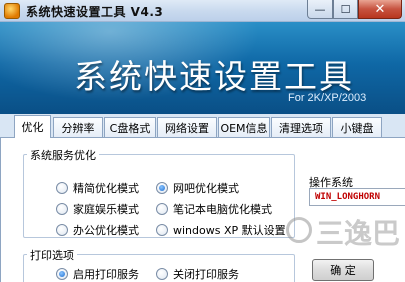 The width and height of the screenshot is (405, 282). Describe the element at coordinates (162, 274) in the screenshot. I see `radio-disable-print-dot` at that location.